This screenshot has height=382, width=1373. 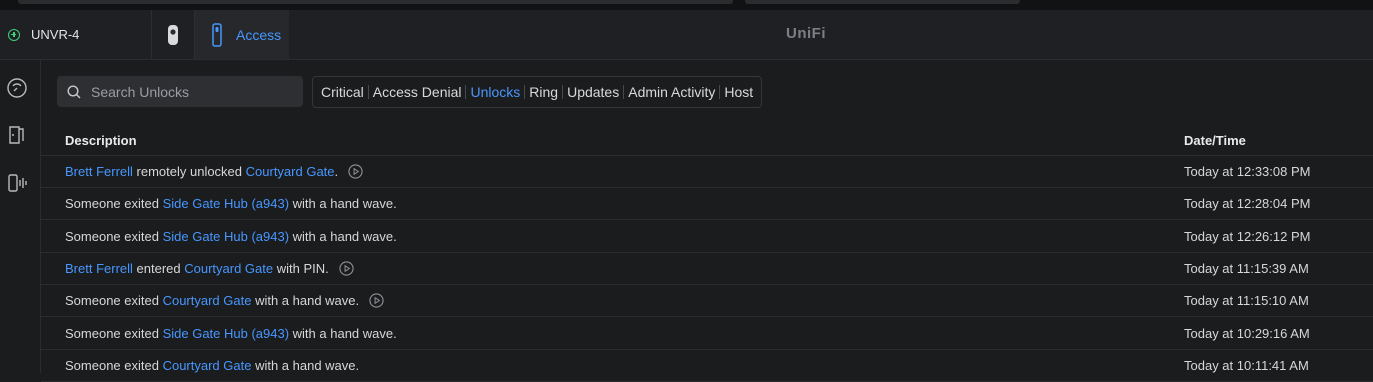 What do you see at coordinates (217, 34) in the screenshot?
I see `door-reader-icon` at bounding box center [217, 34].